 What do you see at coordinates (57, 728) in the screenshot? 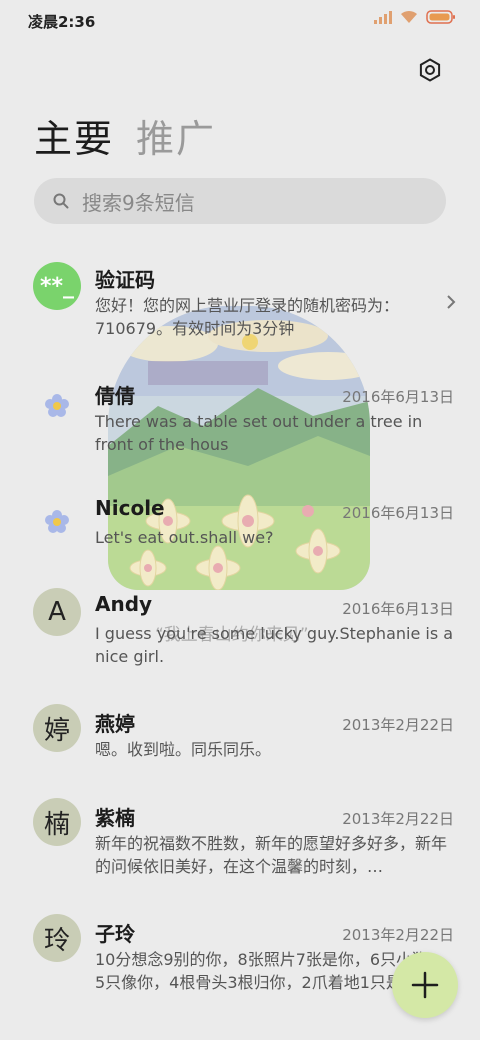
I see `avatar: 婷` at bounding box center [57, 728].